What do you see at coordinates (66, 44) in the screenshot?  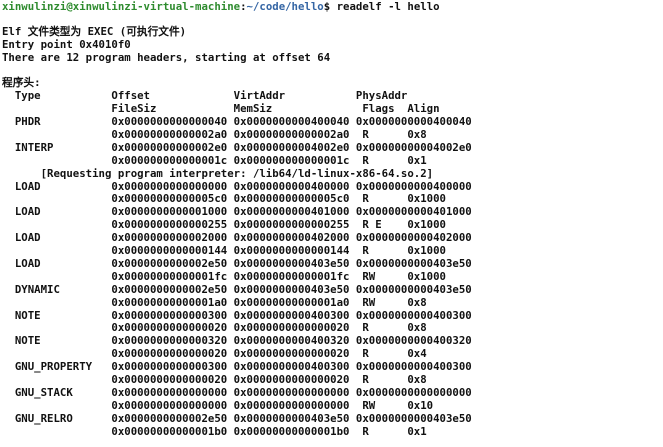 I see `entry-point-line: Entry point 0x4010f0` at bounding box center [66, 44].